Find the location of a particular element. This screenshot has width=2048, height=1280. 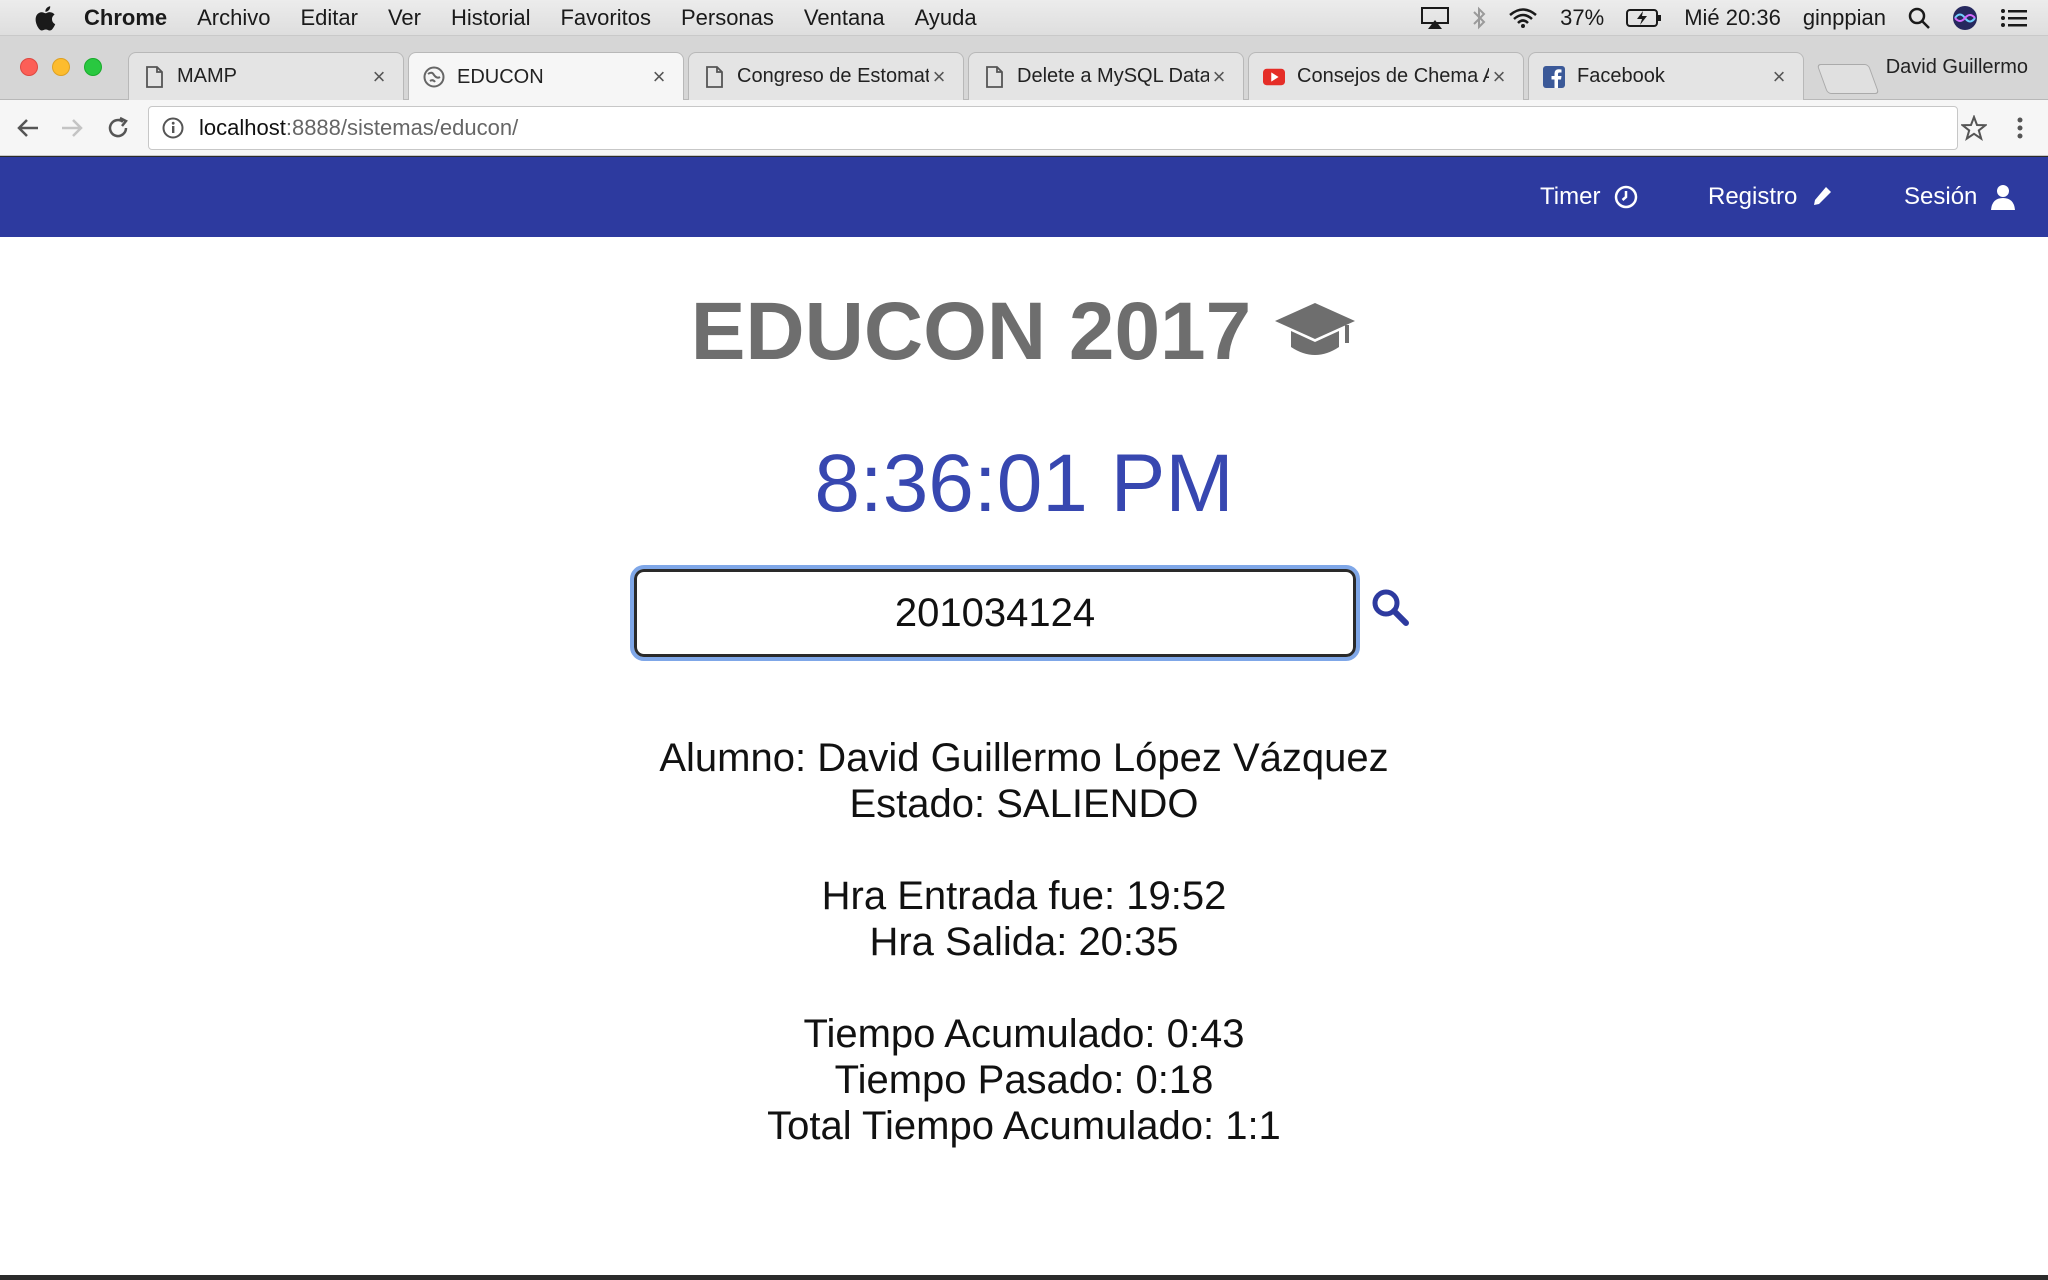

tab-congreso: Congreso de Estomat × is located at coordinates (826, 76).